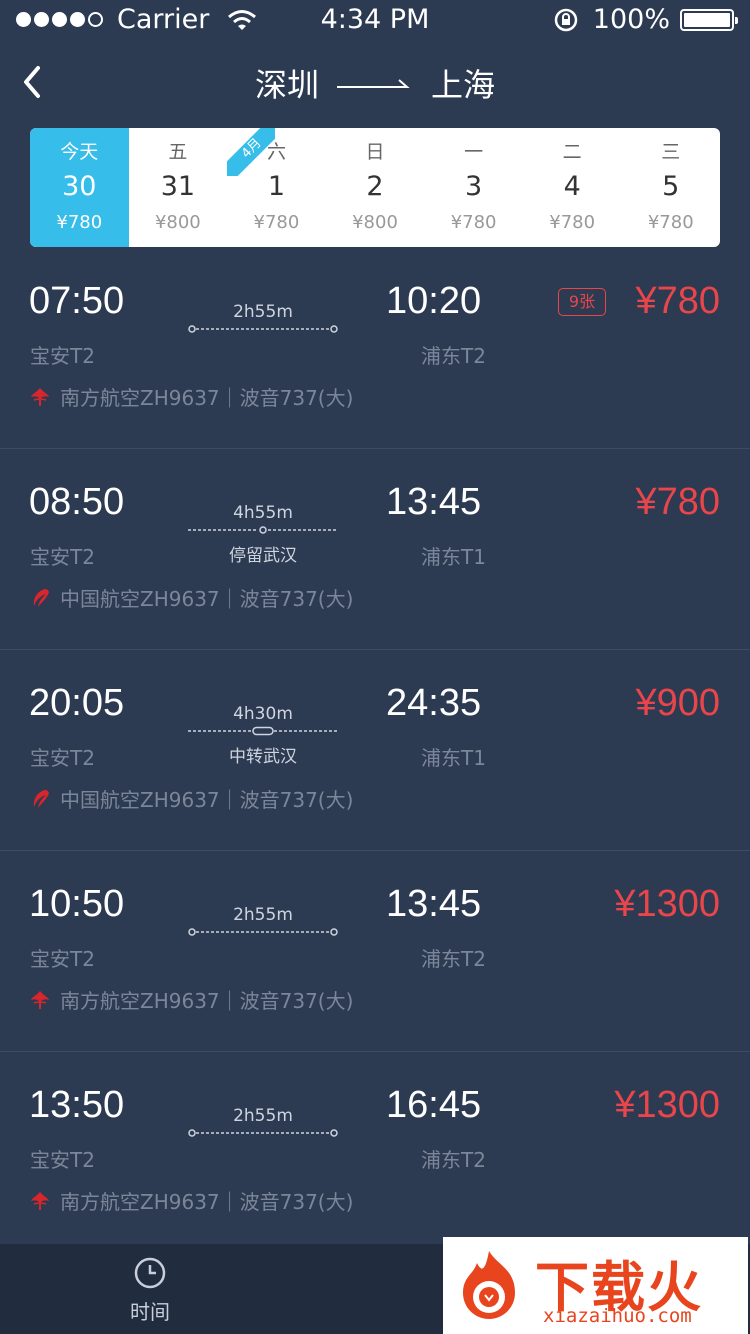  Describe the element at coordinates (474, 152) in the screenshot. I see `date-weekday: 一` at that location.